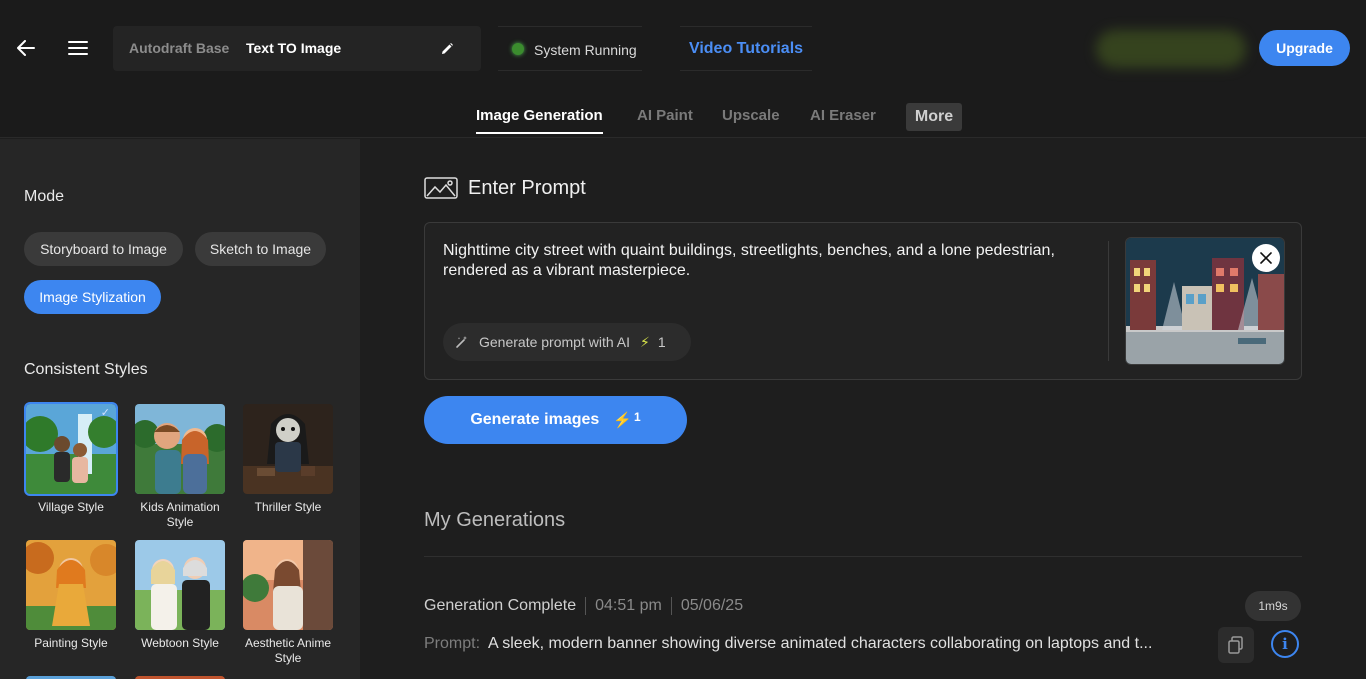 Image resolution: width=1366 pixels, height=679 pixels. Describe the element at coordinates (712, 605) in the screenshot. I see `generation-date: 05/06/25` at that location.